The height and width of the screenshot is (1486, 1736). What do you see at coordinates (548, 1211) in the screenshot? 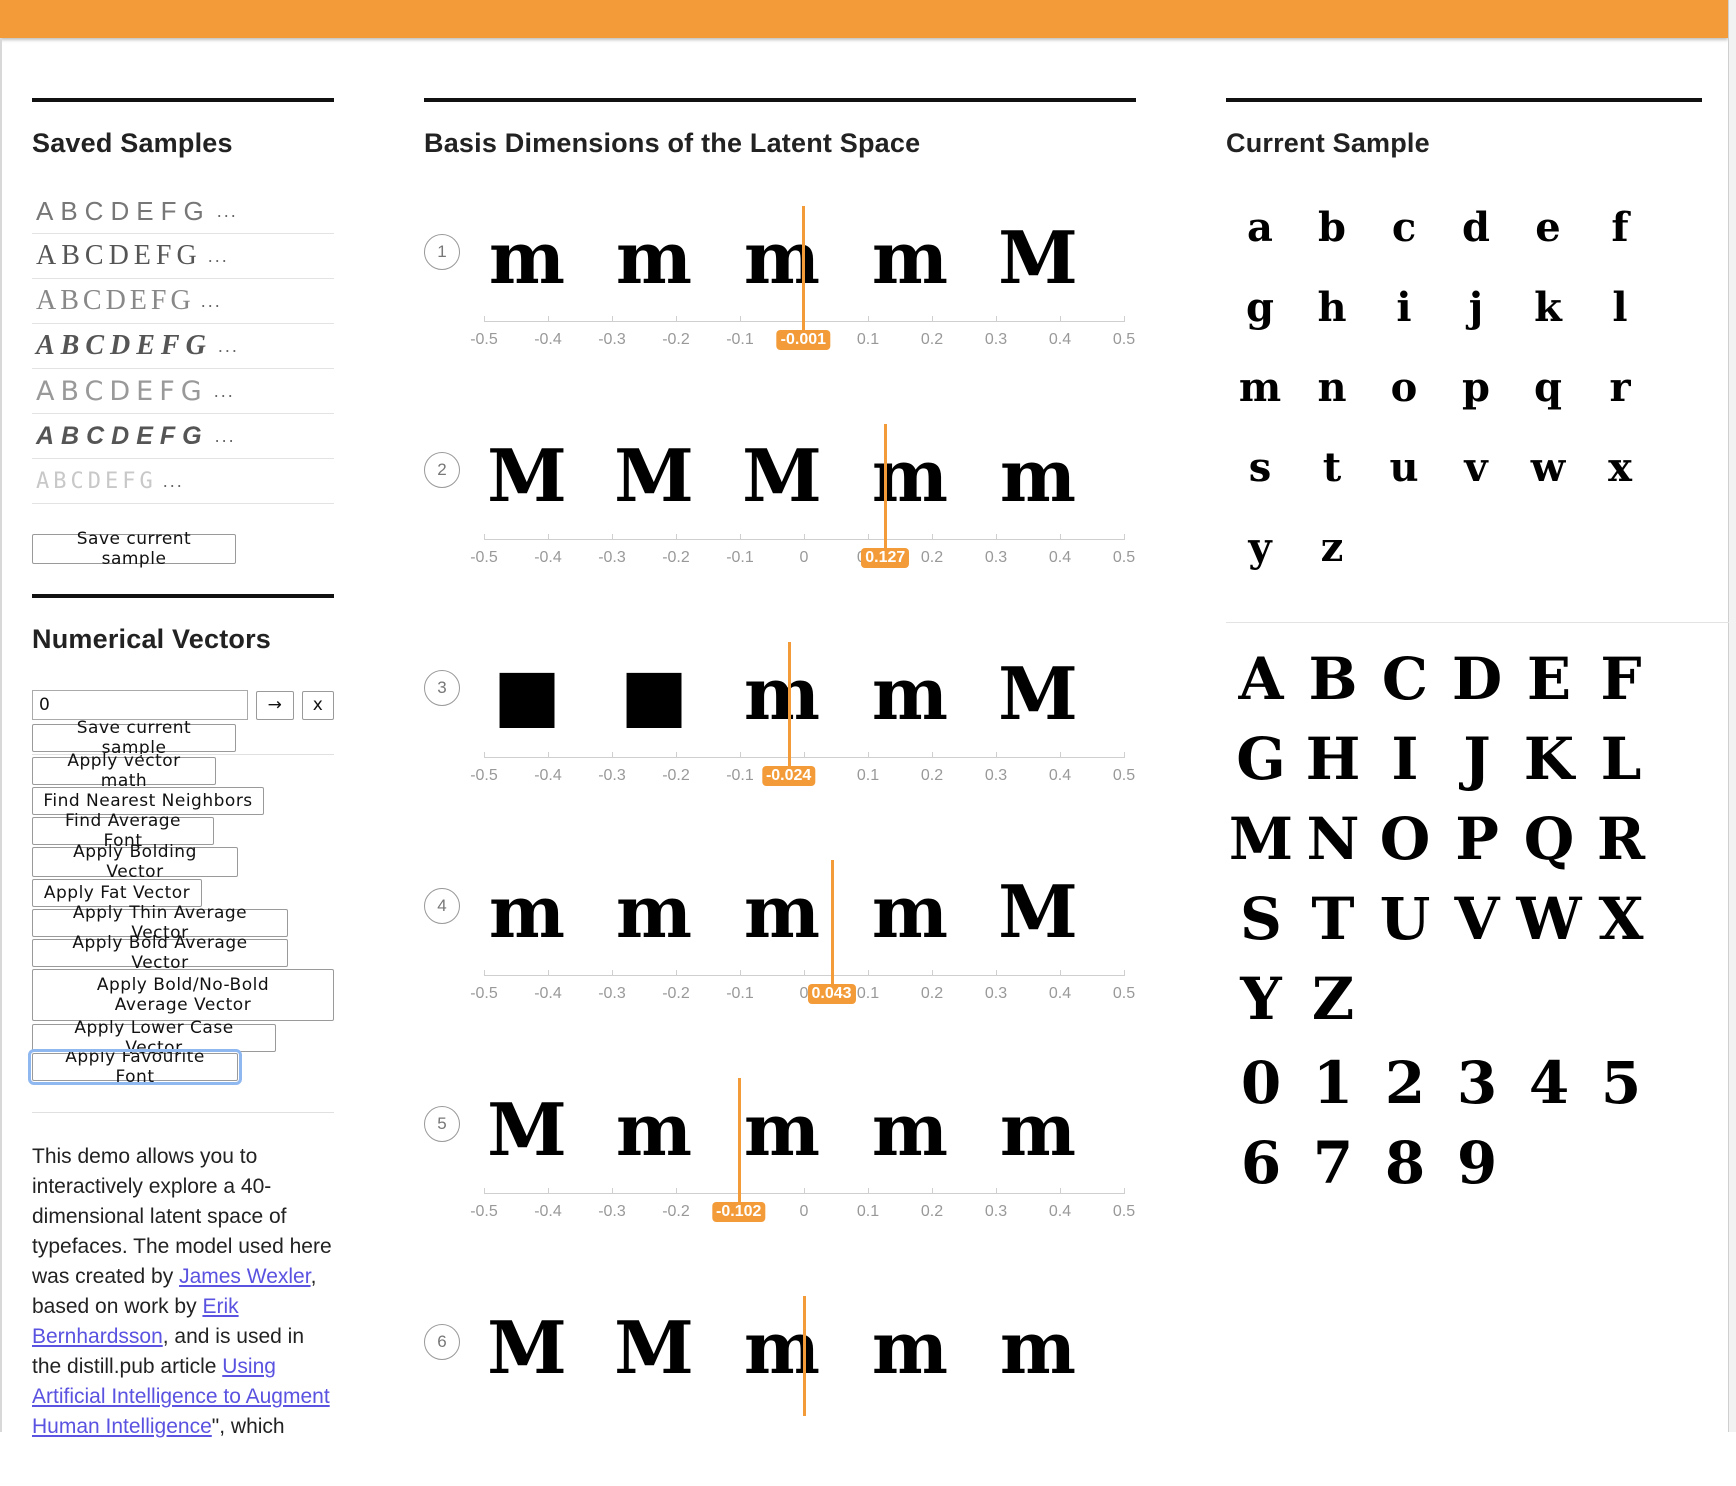
I see `axis-tick-label: -0.4` at bounding box center [548, 1211].